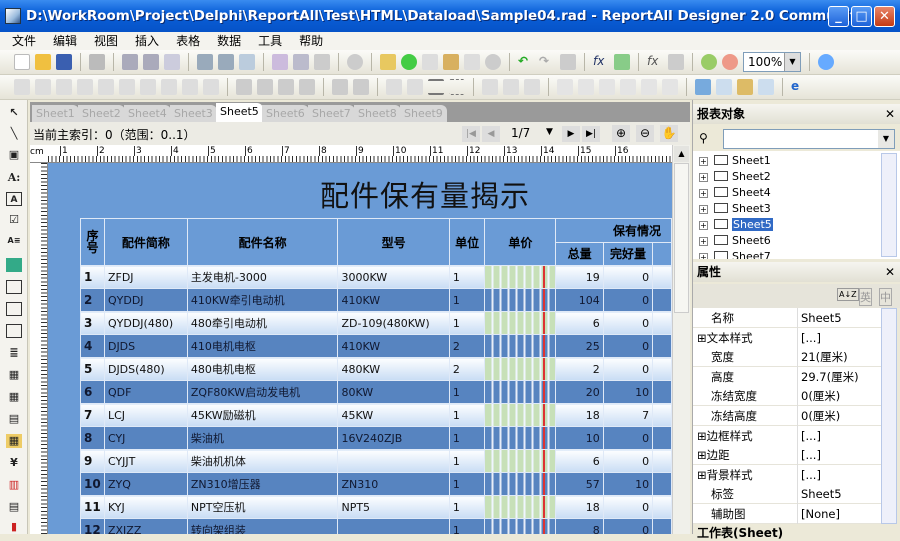 The height and width of the screenshot is (541, 900). Describe the element at coordinates (43, 62) in the screenshot. I see `open-icon` at that location.